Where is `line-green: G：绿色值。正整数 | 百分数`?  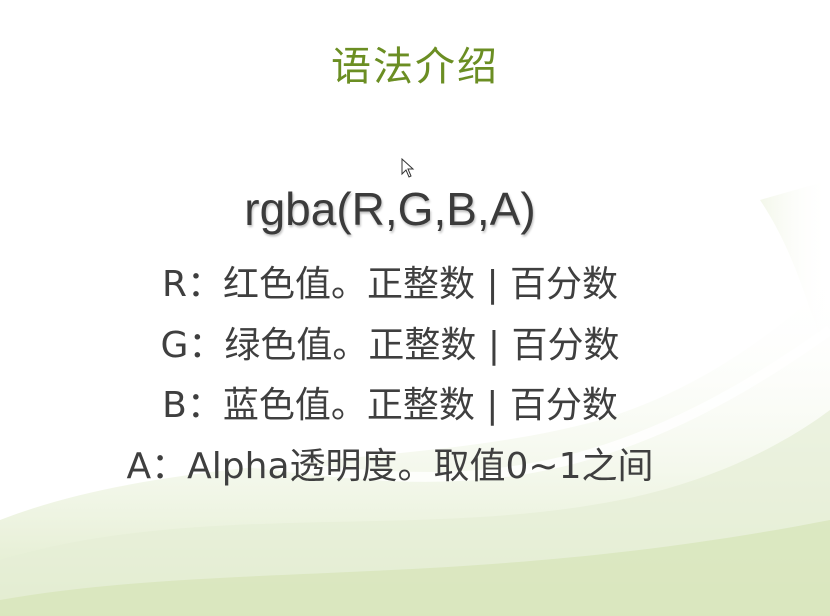 line-green: G：绿色值。正整数 | 百分数 is located at coordinates (390, 345).